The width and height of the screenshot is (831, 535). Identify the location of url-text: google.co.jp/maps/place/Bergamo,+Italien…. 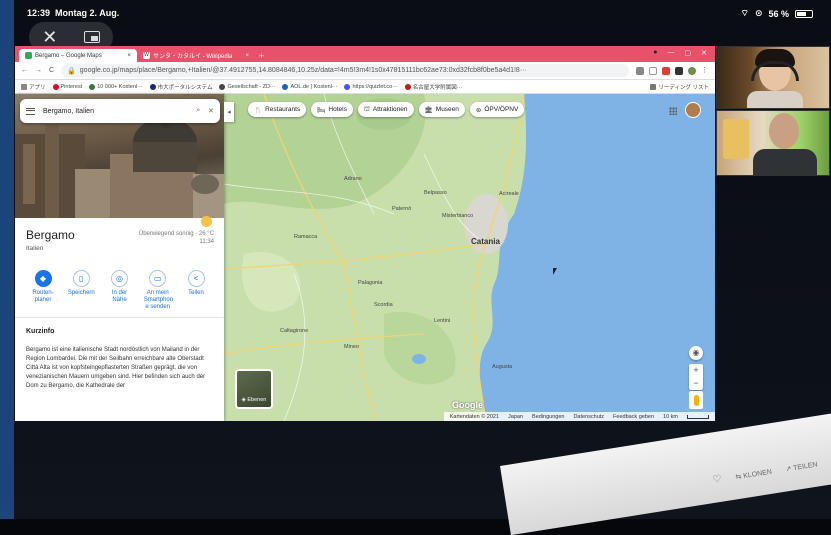
(303, 70).